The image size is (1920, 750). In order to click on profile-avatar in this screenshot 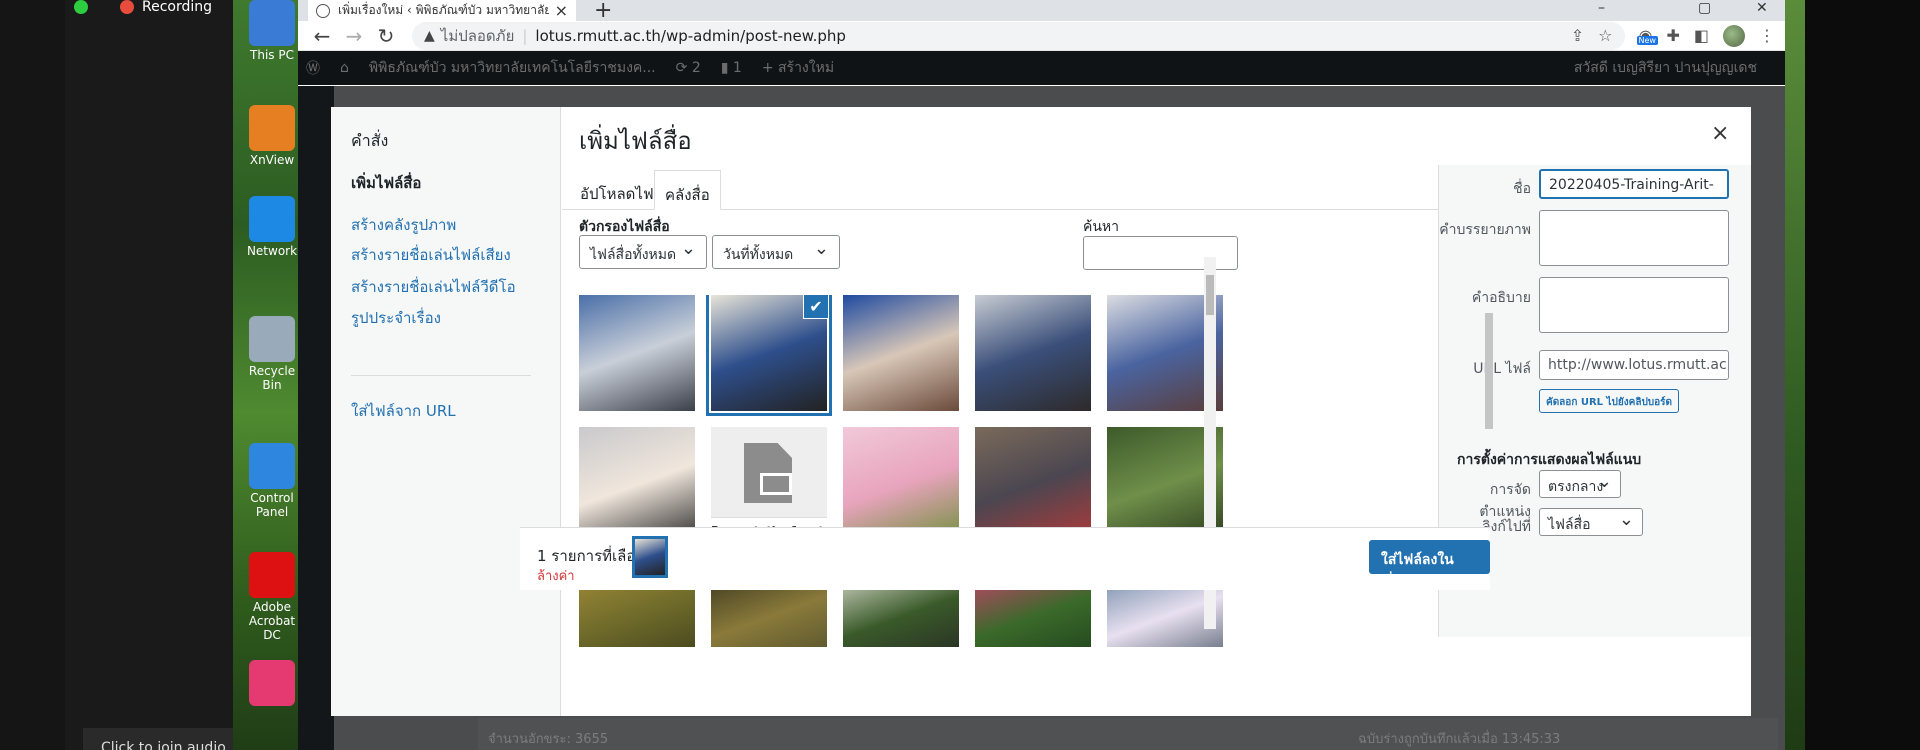, I will do `click(1734, 35)`.